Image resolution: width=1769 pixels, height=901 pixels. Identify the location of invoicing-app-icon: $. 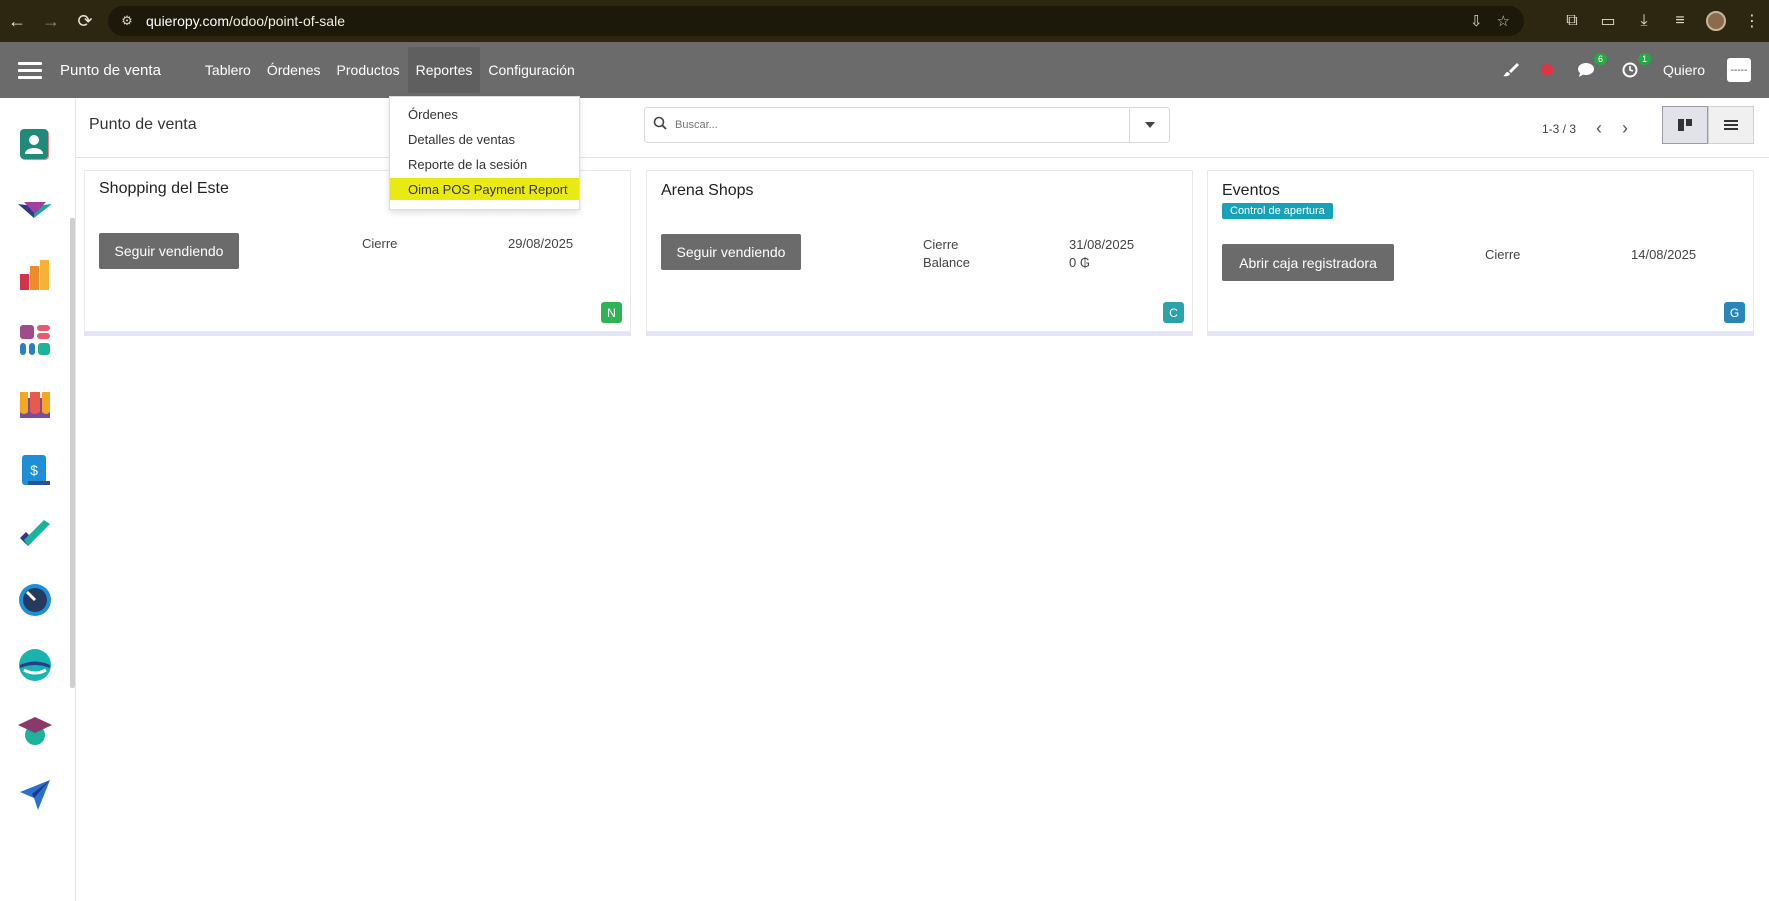
(35, 470).